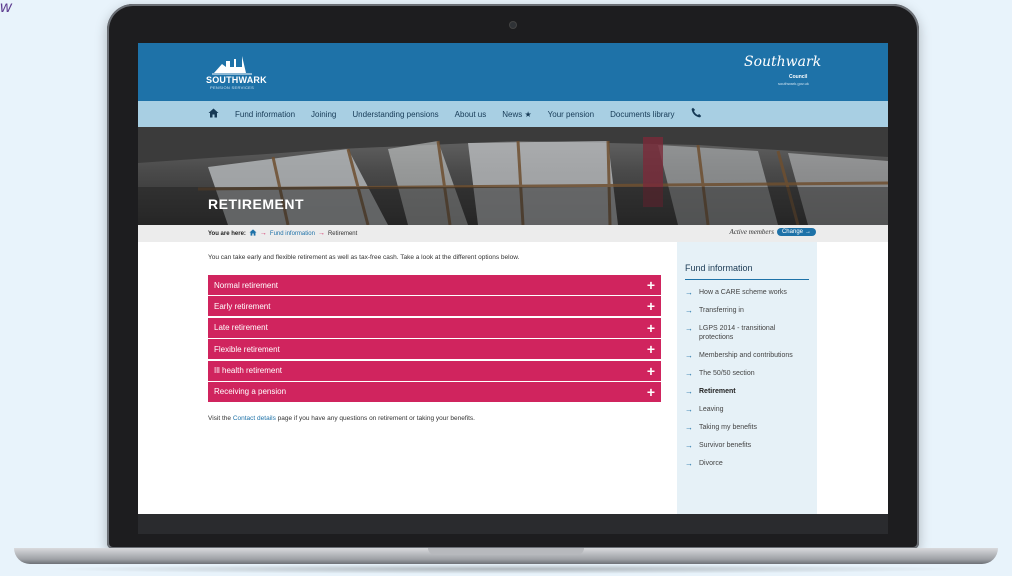 This screenshot has width=1012, height=576. Describe the element at coordinates (748, 391) in the screenshot. I see `sidebar-item-retirement: → Retirement` at that location.